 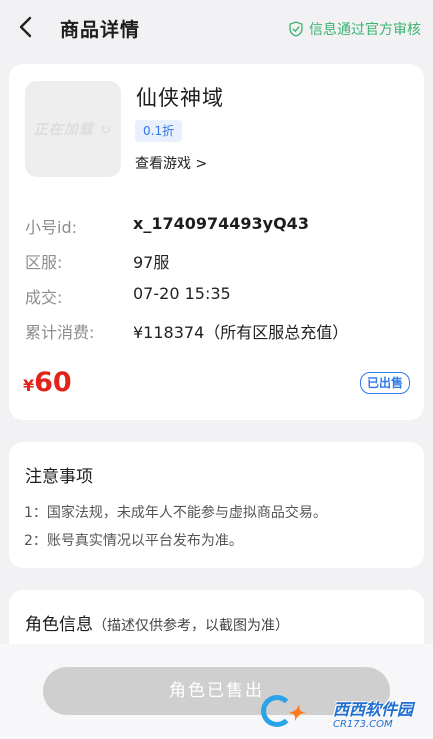 What do you see at coordinates (44, 297) in the screenshot?
I see `info-label: 成交:` at bounding box center [44, 297].